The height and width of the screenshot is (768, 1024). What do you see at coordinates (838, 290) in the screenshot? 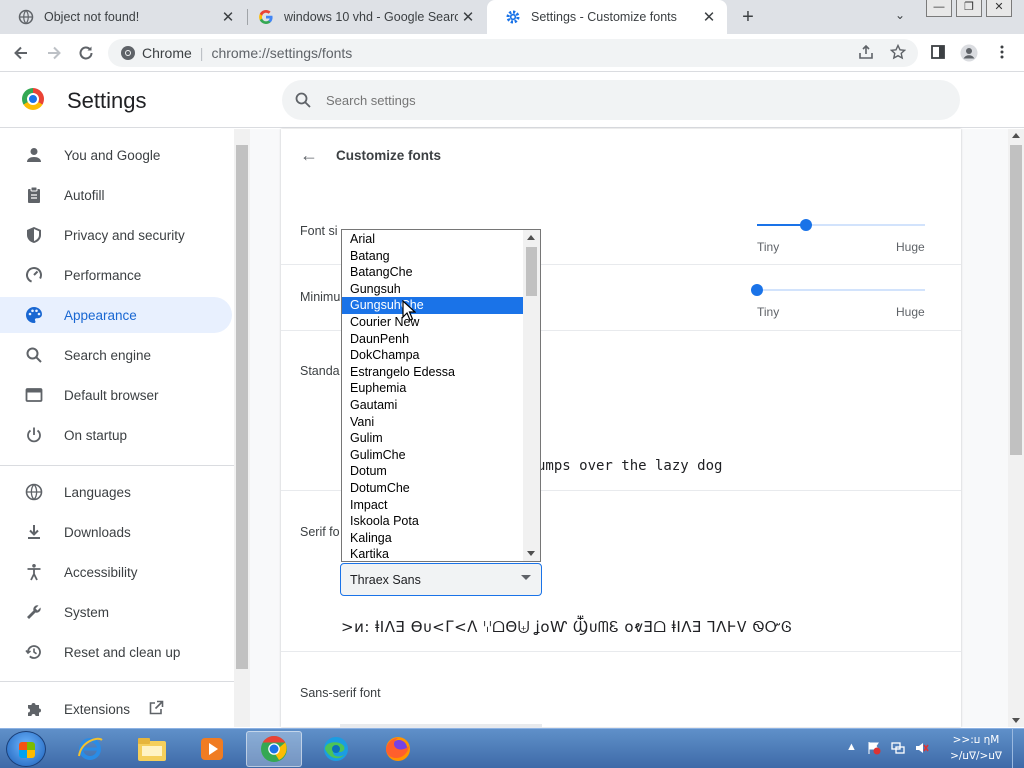
I see `minimum-font-size-slider` at bounding box center [838, 290].